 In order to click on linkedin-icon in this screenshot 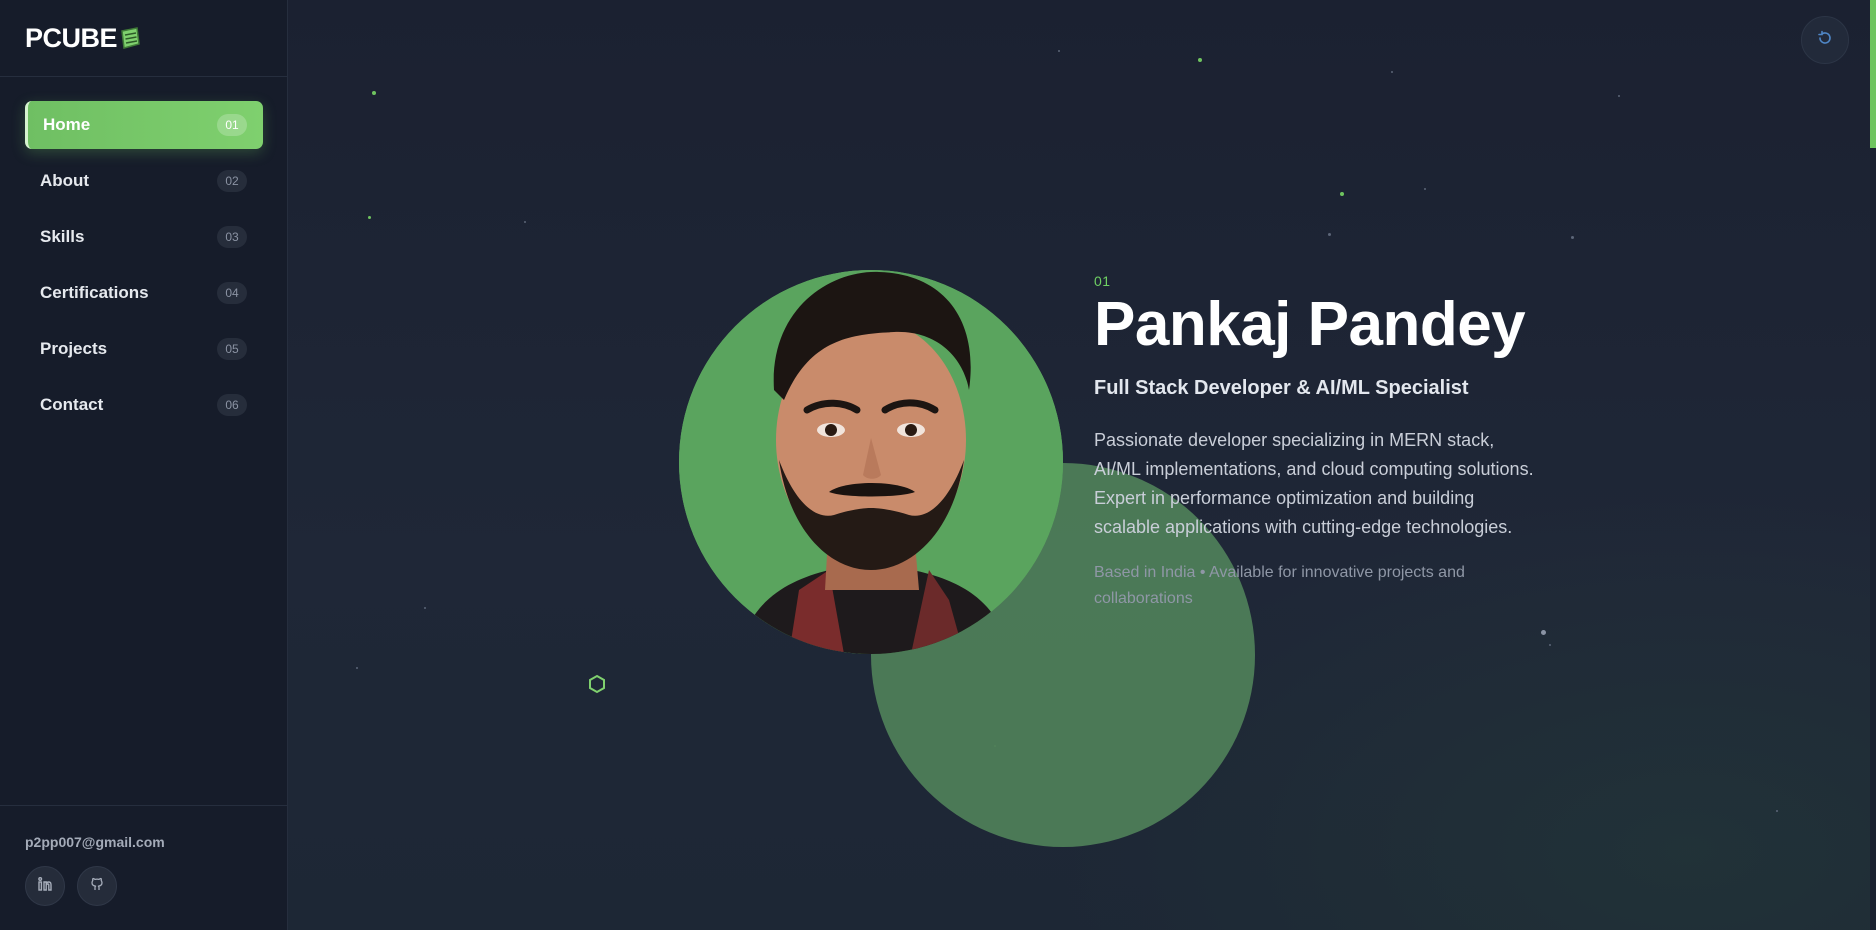, I will do `click(45, 886)`.